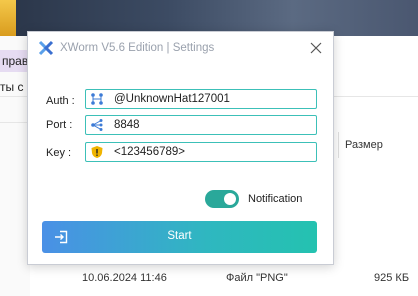 The height and width of the screenshot is (296, 418). I want to click on file-size: 925 КБ, so click(392, 278).